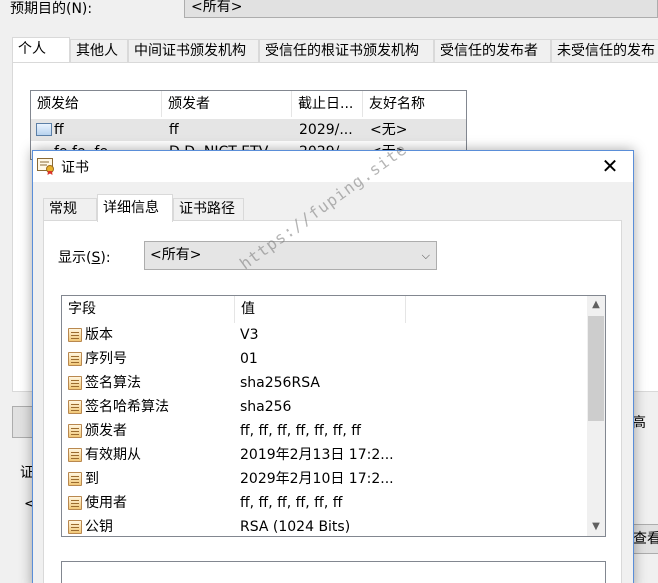  I want to click on tab-personal: 个人, so click(41, 50).